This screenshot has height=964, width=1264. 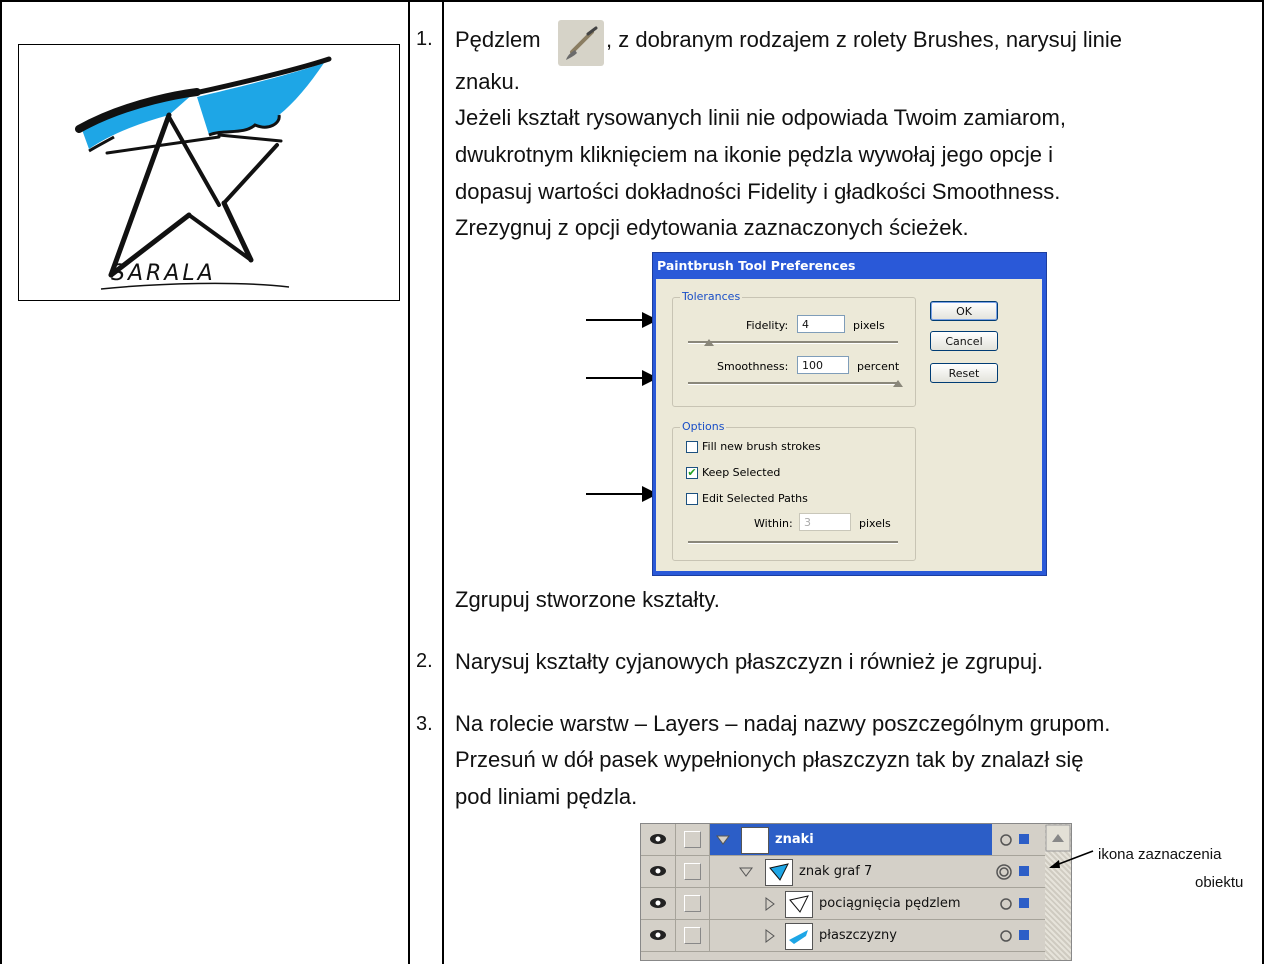 What do you see at coordinates (632, 1) in the screenshot?
I see `table-top-border` at bounding box center [632, 1].